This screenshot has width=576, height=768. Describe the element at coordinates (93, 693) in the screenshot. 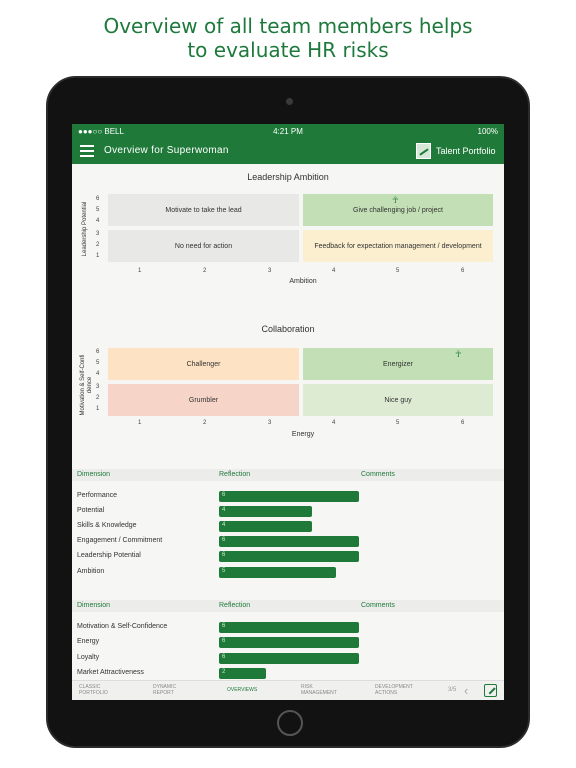

I see `tab-line: PORTFOLIO` at that location.